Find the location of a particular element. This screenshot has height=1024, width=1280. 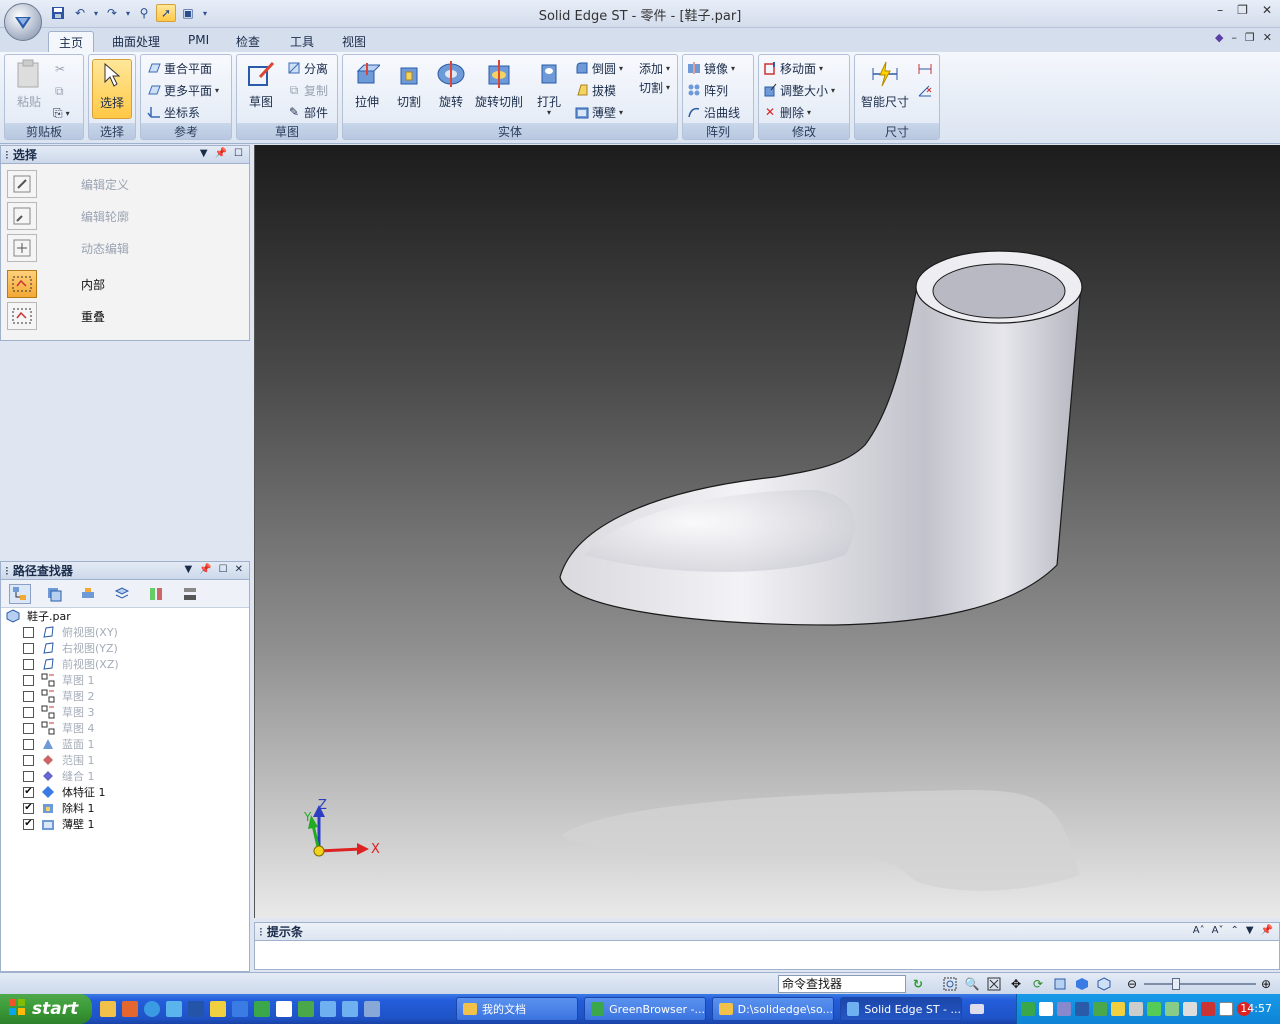

hole-button: 打孔 ▾ is located at coordinates (549, 88).